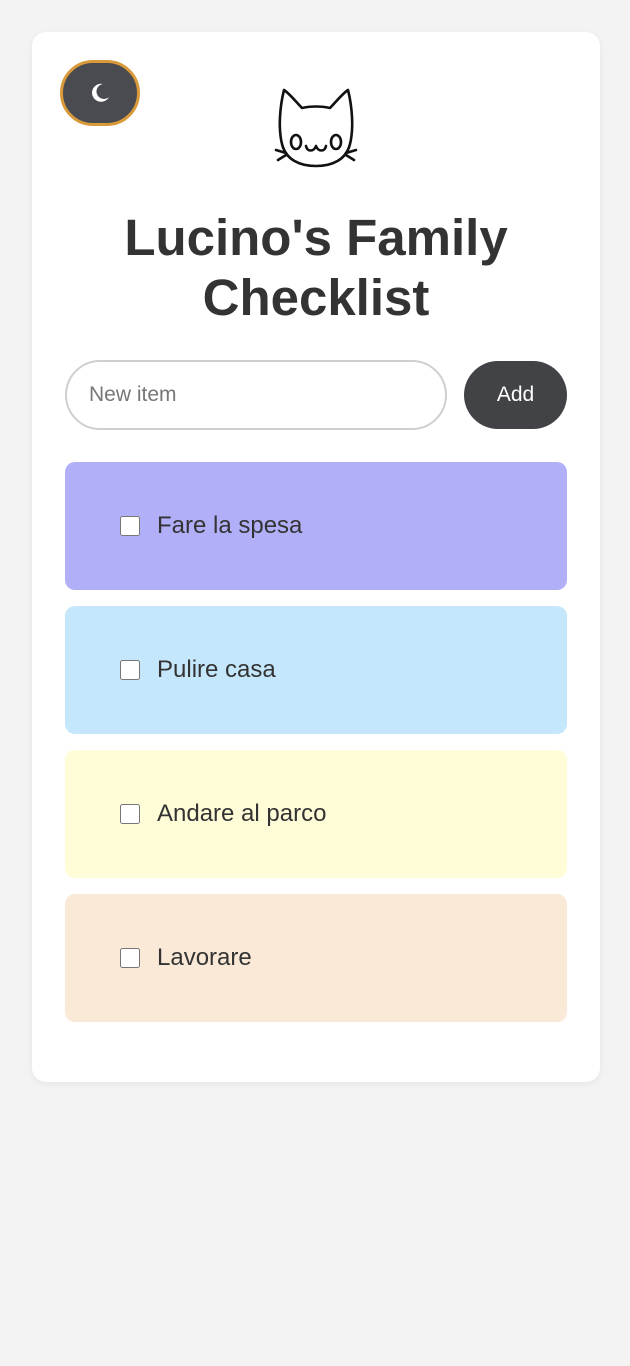  What do you see at coordinates (316, 670) in the screenshot?
I see `list-item: Pulire casa` at bounding box center [316, 670].